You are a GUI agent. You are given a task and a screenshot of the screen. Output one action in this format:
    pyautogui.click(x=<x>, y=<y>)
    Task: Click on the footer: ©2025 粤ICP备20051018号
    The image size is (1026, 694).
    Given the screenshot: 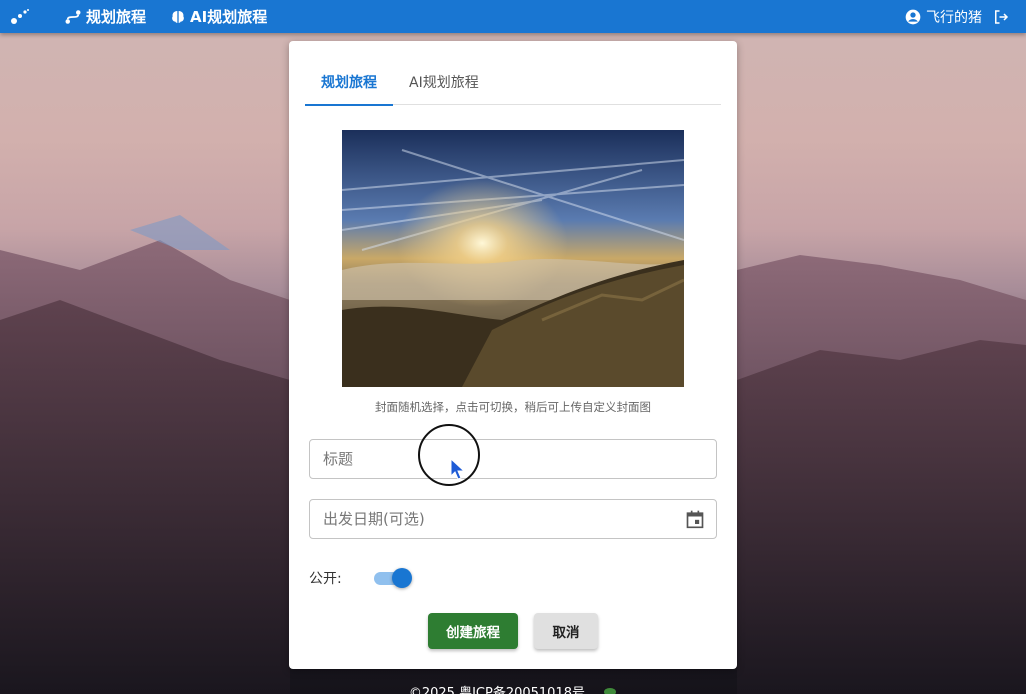 What is the action you would take?
    pyautogui.click(x=513, y=688)
    